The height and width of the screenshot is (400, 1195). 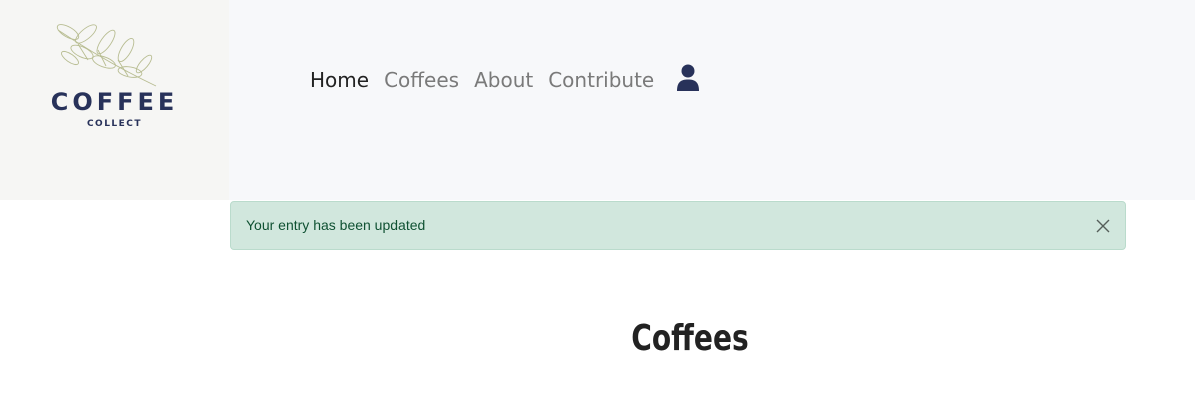 What do you see at coordinates (106, 55) in the screenshot?
I see `coffee-branch-icon` at bounding box center [106, 55].